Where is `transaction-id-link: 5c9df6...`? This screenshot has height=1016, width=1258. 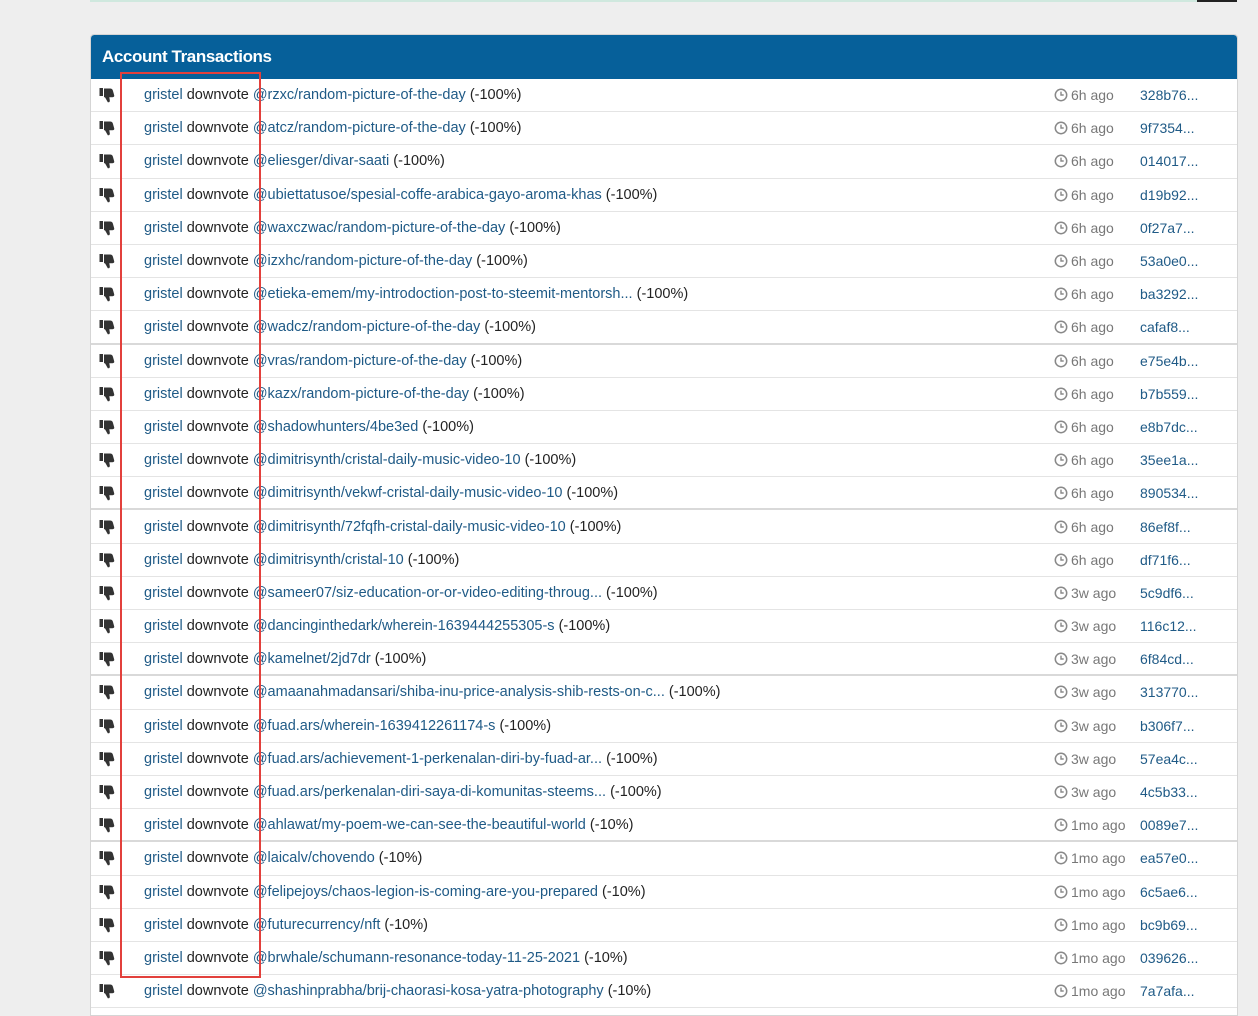 transaction-id-link: 5c9df6... is located at coordinates (1167, 593).